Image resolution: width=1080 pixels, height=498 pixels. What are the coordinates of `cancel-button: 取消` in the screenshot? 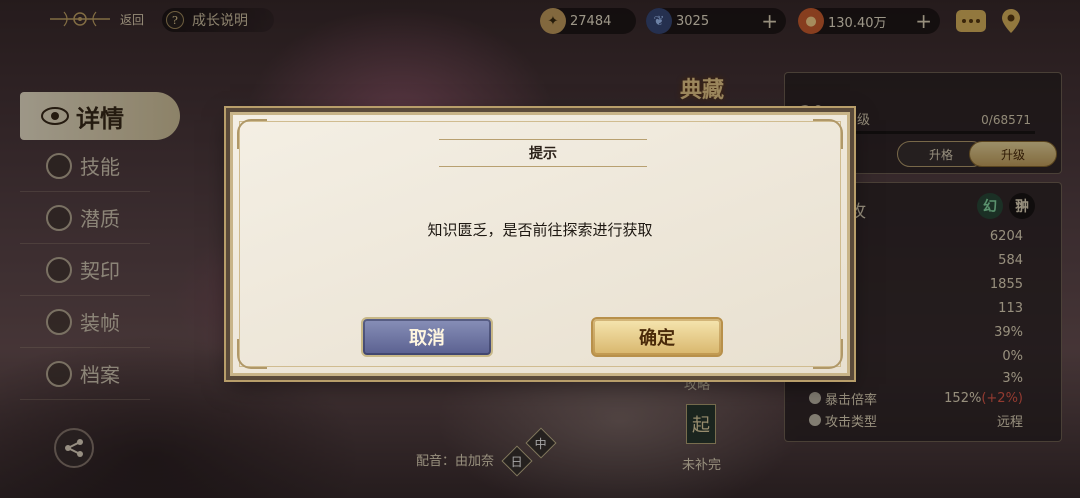 It's located at (427, 337).